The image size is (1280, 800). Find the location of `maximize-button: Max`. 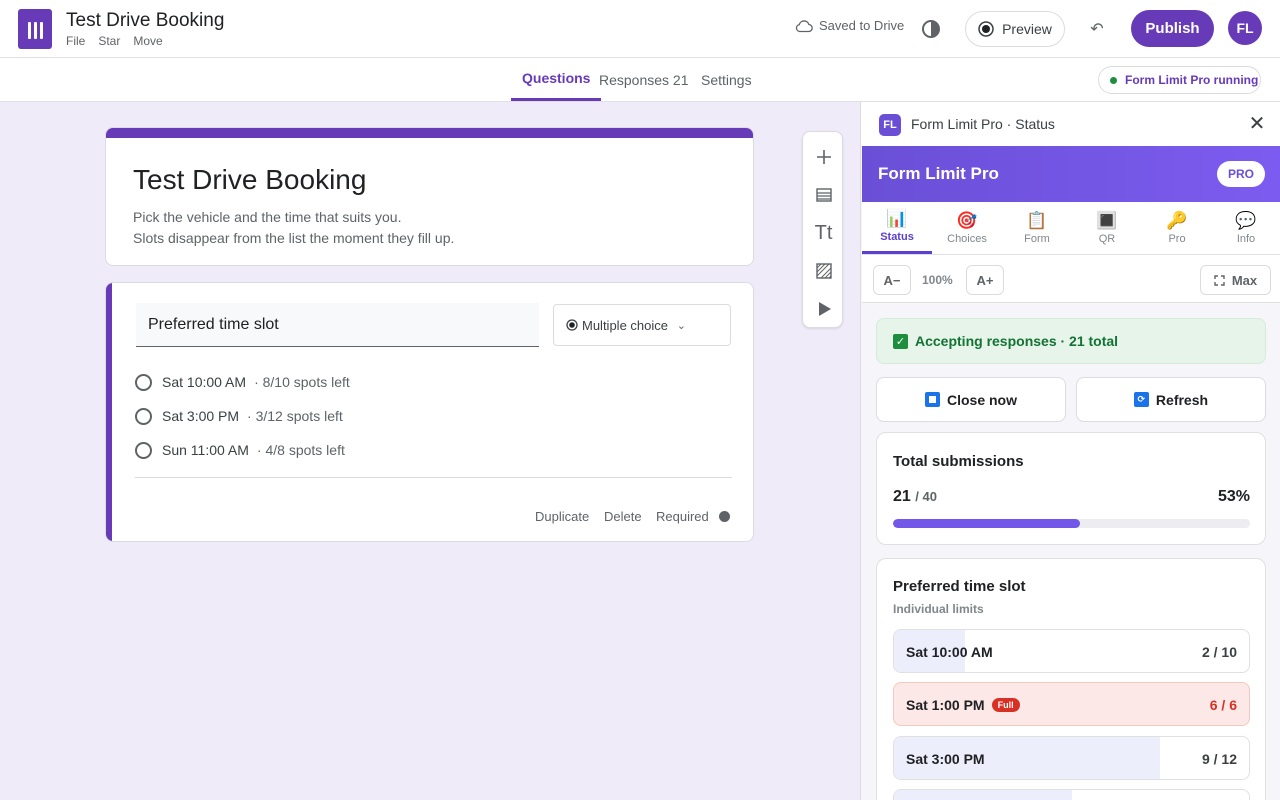

maximize-button: Max is located at coordinates (1235, 280).